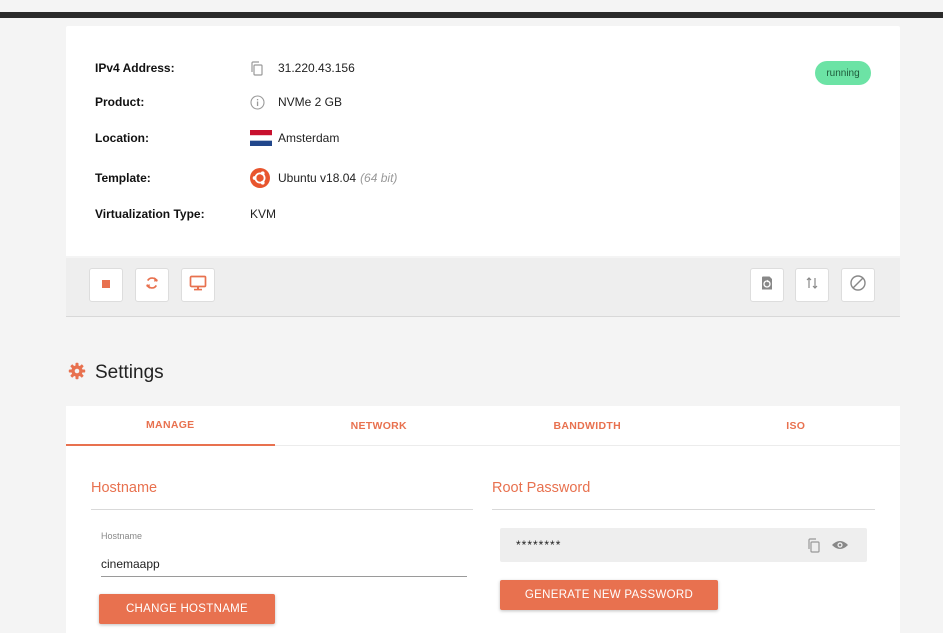  Describe the element at coordinates (587, 426) in the screenshot. I see `tab-bandwidth: BANDWIDTH` at that location.